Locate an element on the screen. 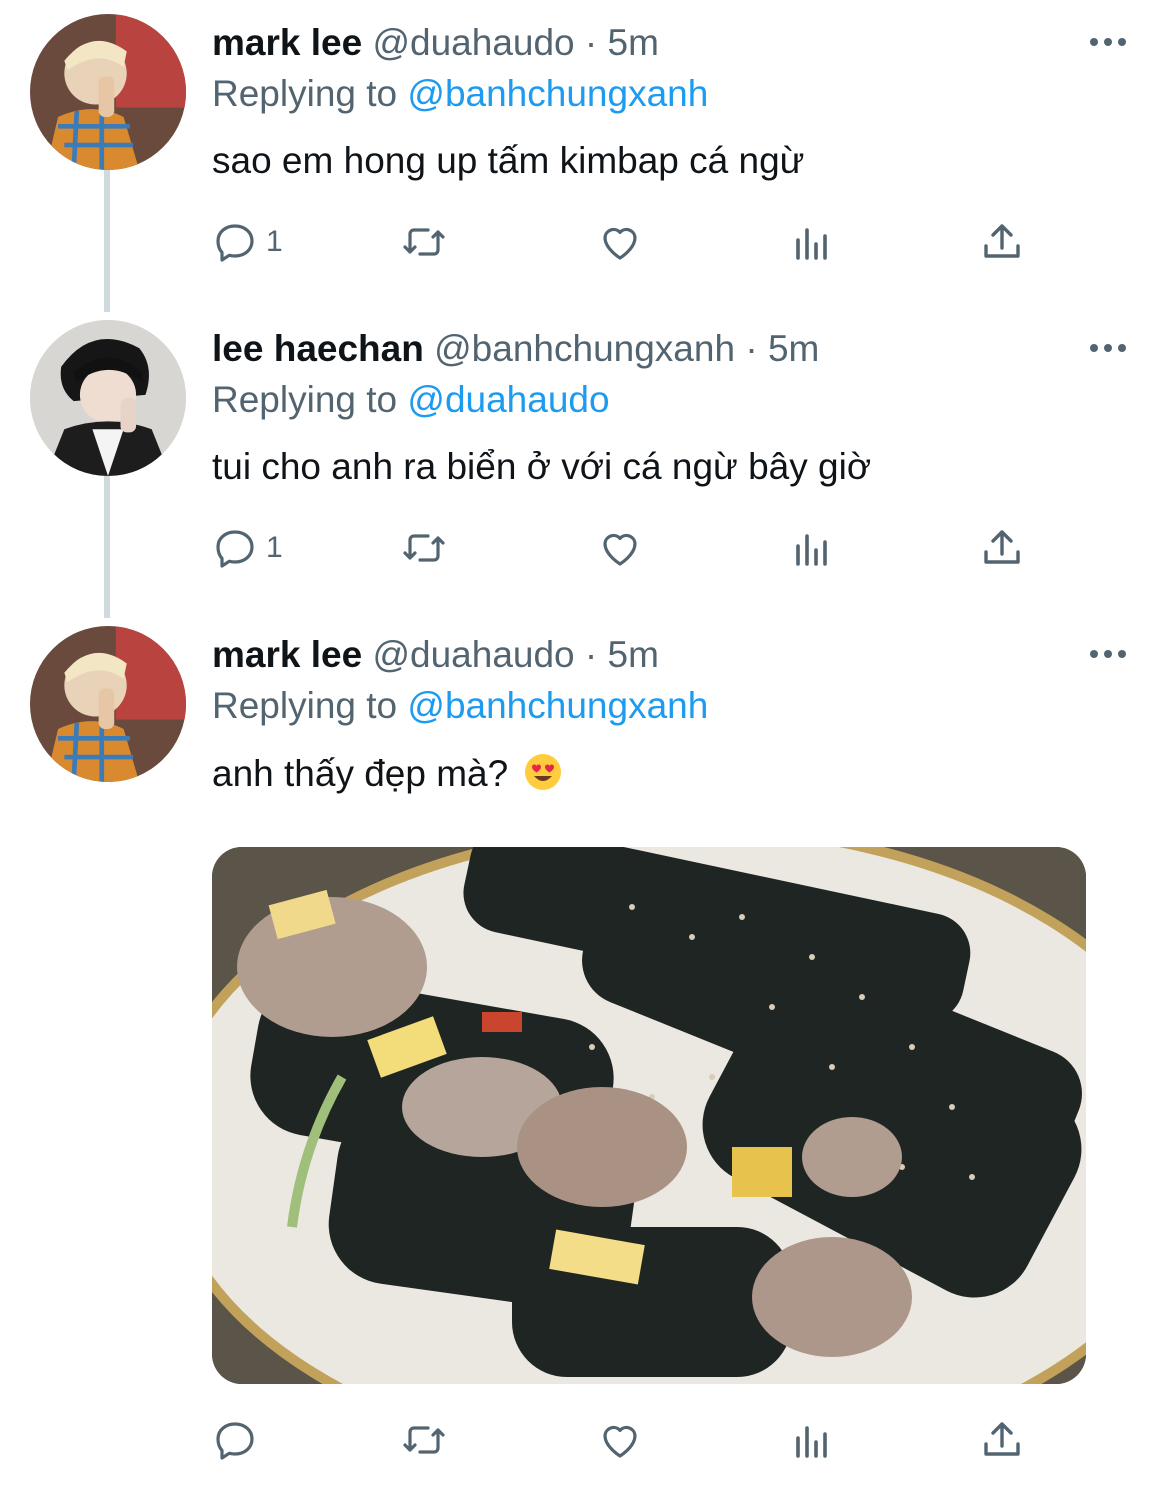 The image size is (1169, 1485). display-name: lee haechan is located at coordinates (318, 348).